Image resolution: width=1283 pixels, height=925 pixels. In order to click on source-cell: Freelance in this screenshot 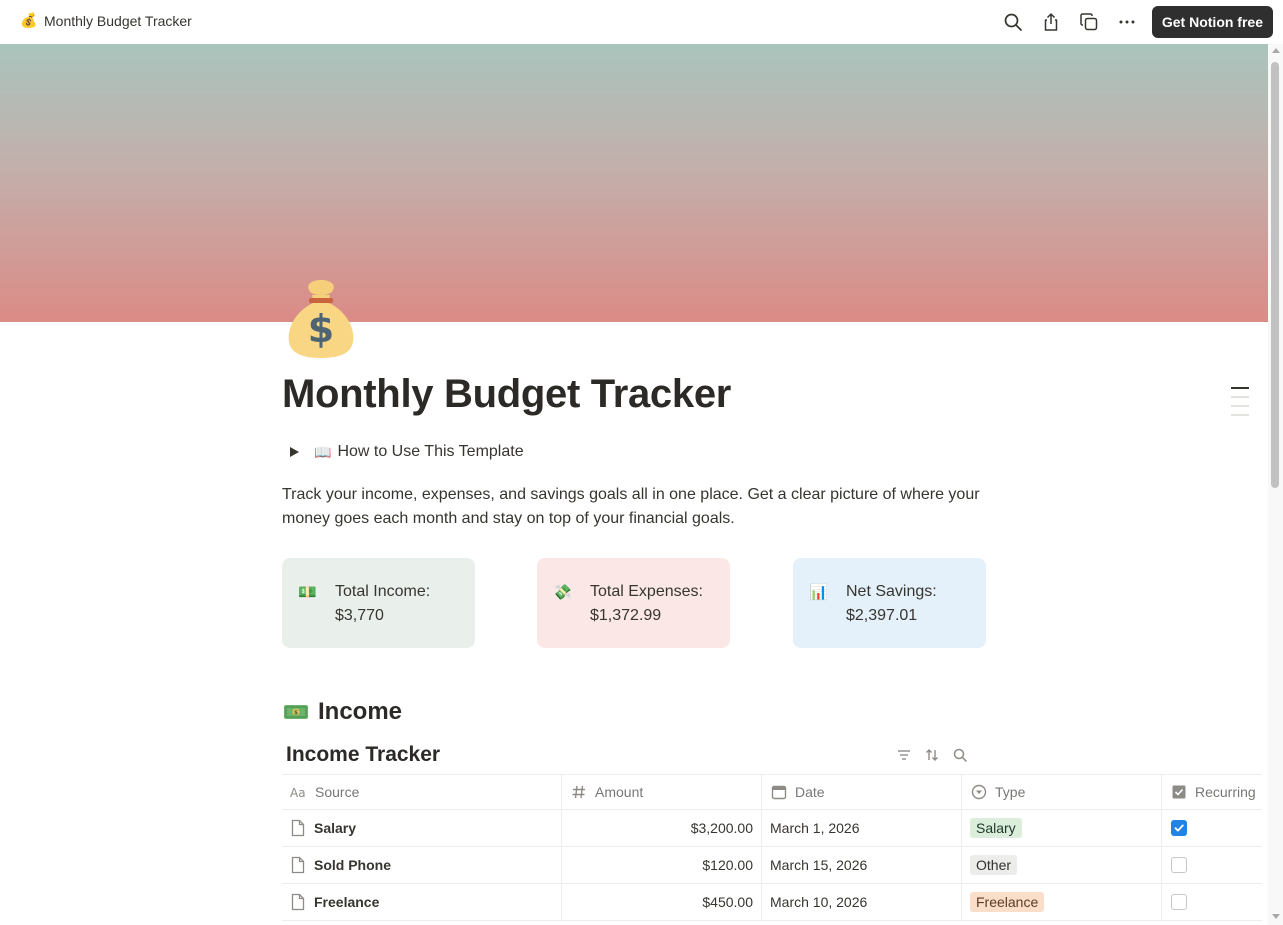, I will do `click(422, 902)`.